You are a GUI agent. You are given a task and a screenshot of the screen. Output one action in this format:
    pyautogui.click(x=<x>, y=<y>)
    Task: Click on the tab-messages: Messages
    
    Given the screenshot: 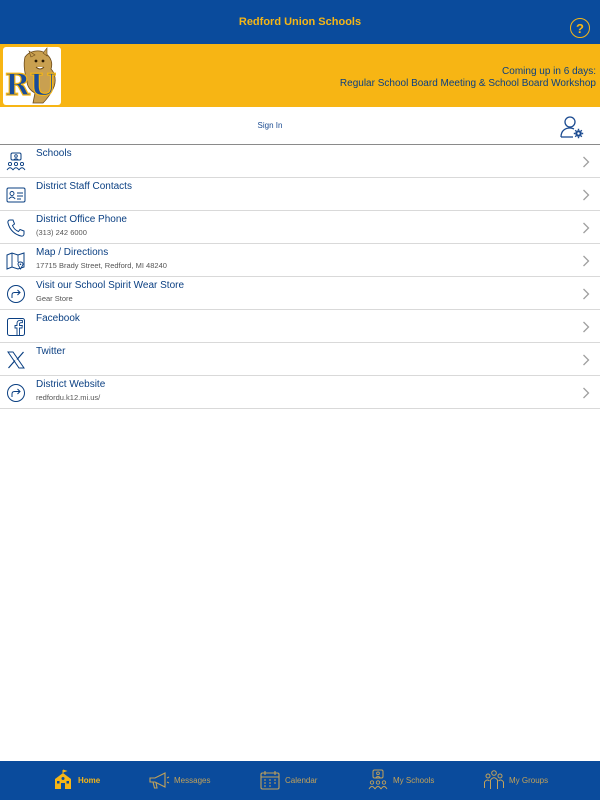 What is the action you would take?
    pyautogui.click(x=179, y=780)
    